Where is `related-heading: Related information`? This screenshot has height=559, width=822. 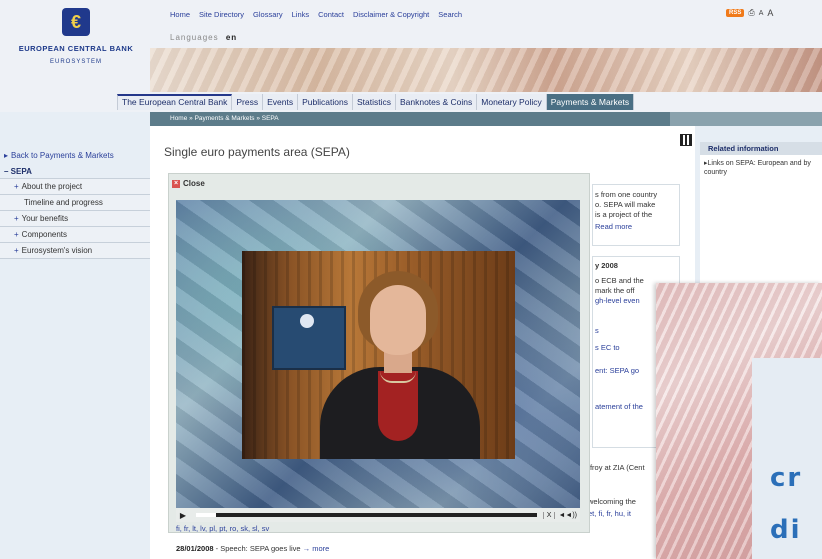 related-heading: Related information is located at coordinates (761, 148).